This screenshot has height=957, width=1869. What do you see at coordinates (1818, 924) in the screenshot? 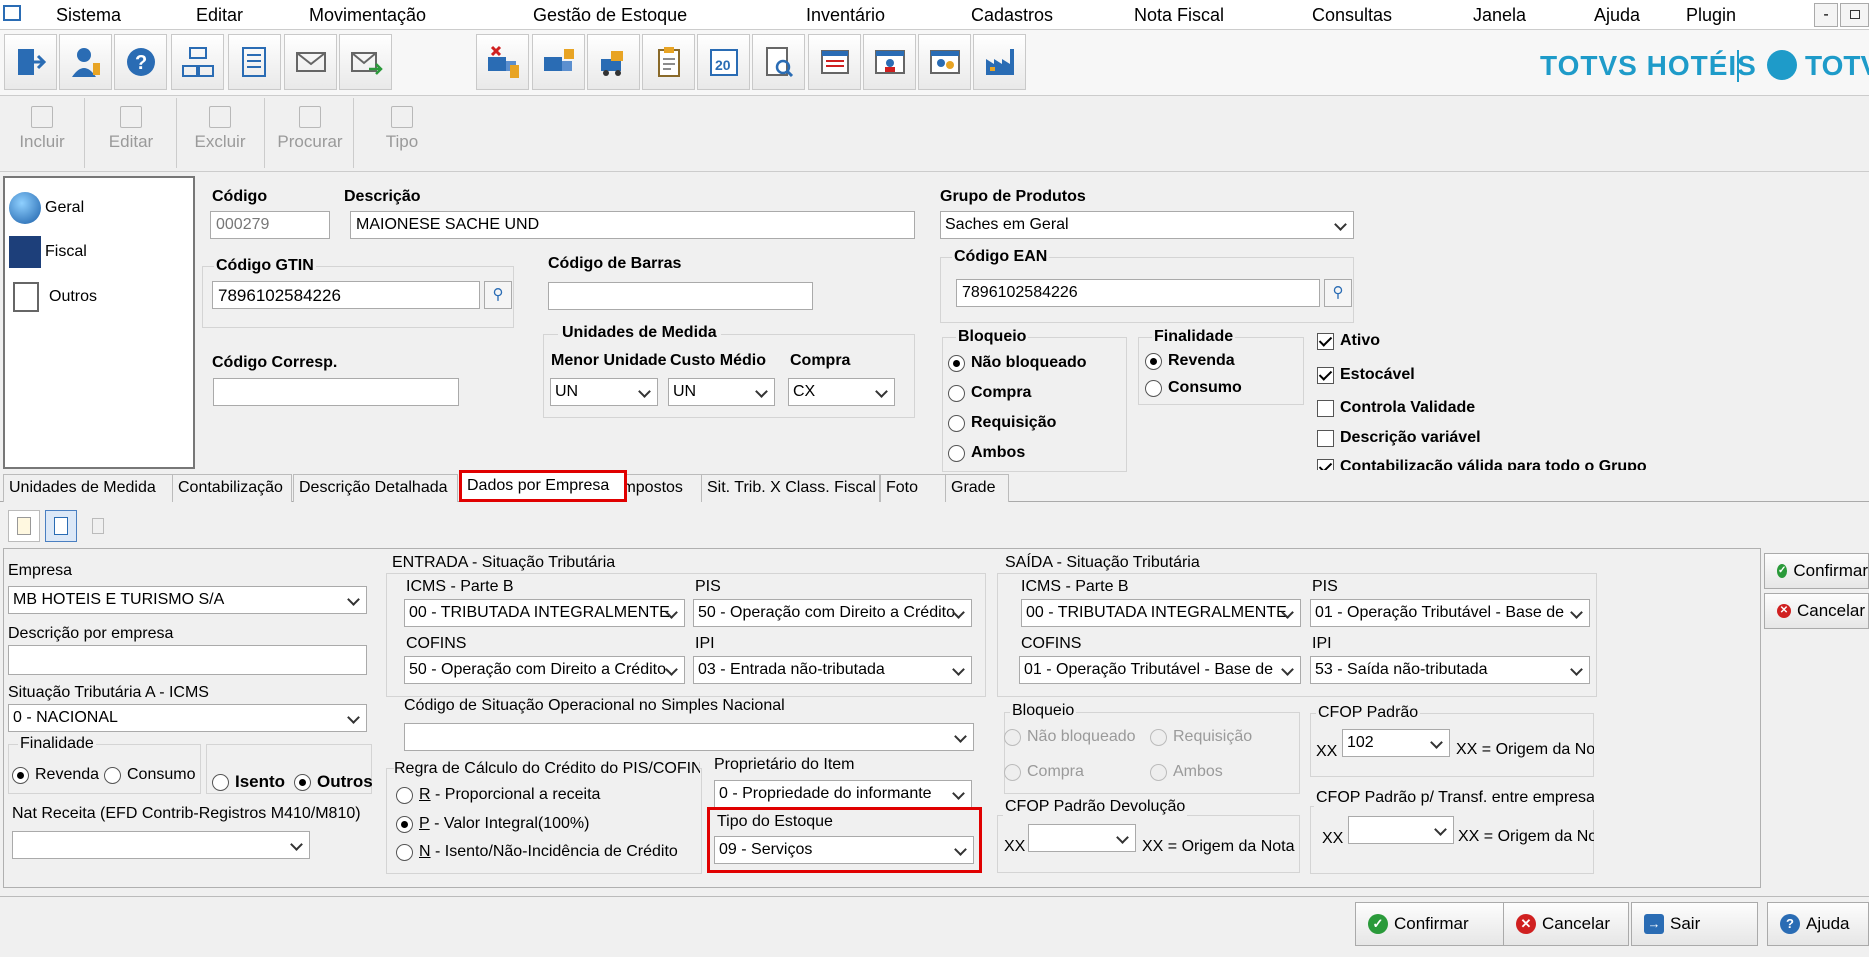
I see `ajuda-button: ? Ajuda` at bounding box center [1818, 924].